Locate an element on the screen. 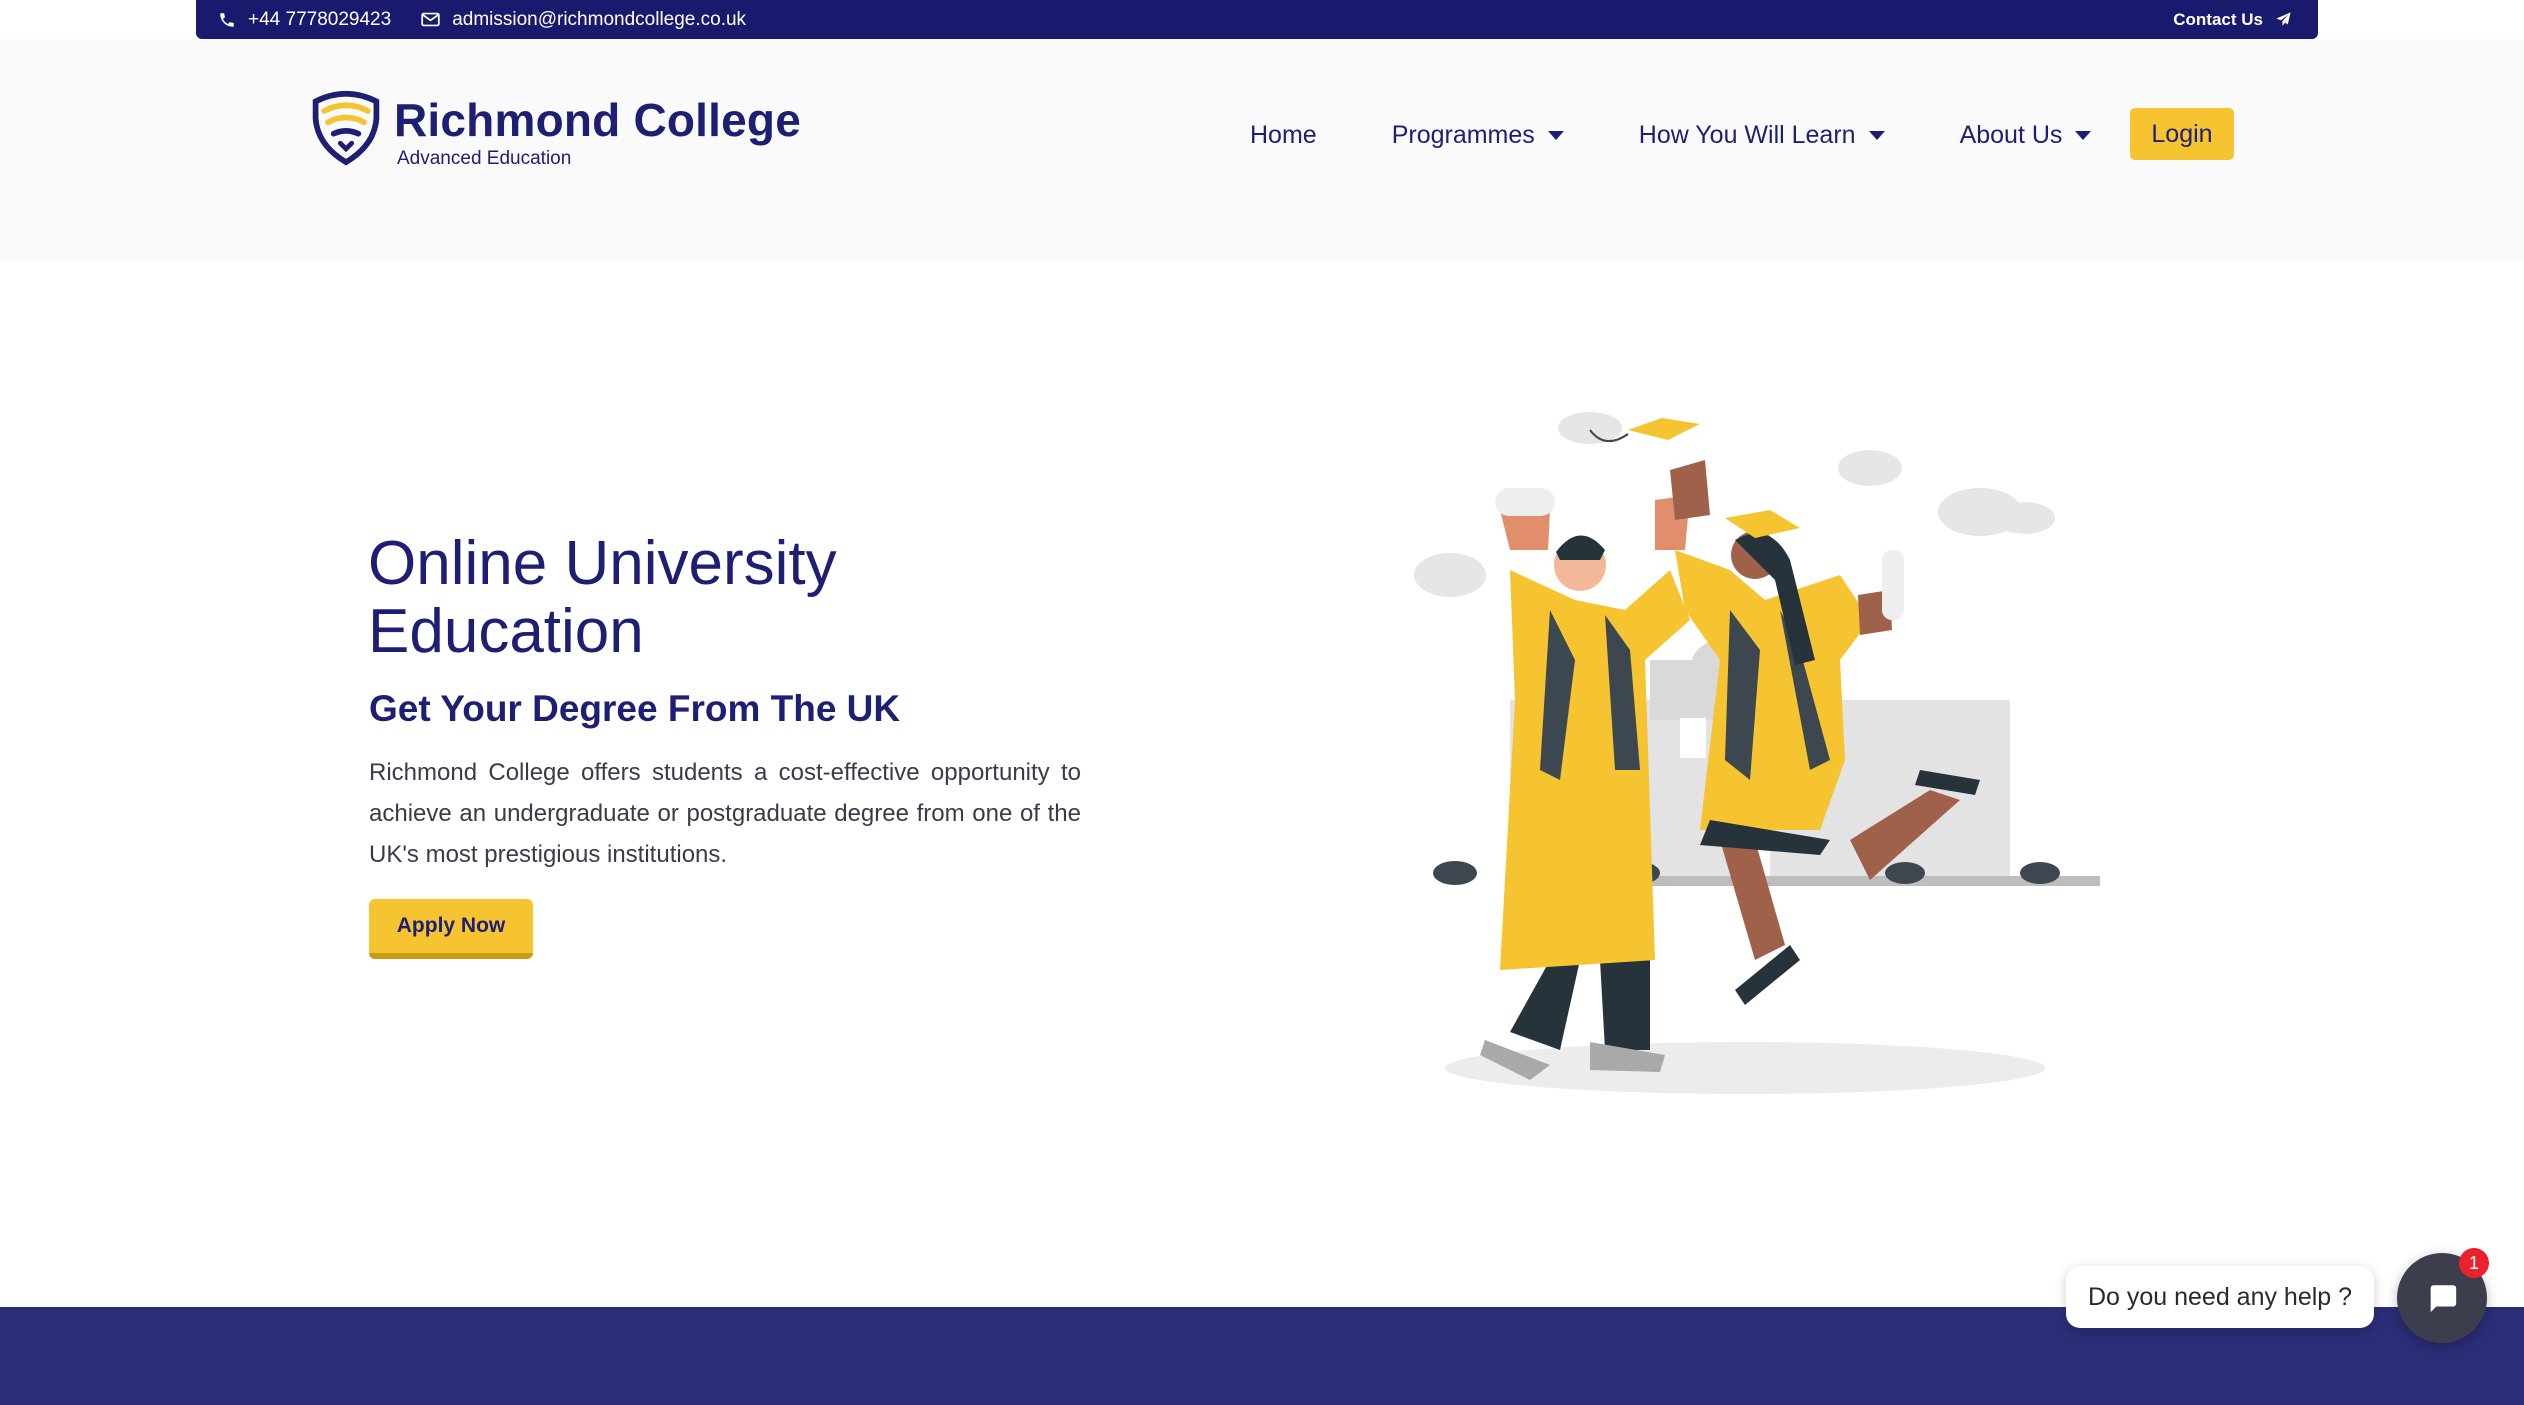  brand-logo: Richmond College Advanced Education is located at coordinates (554, 130).